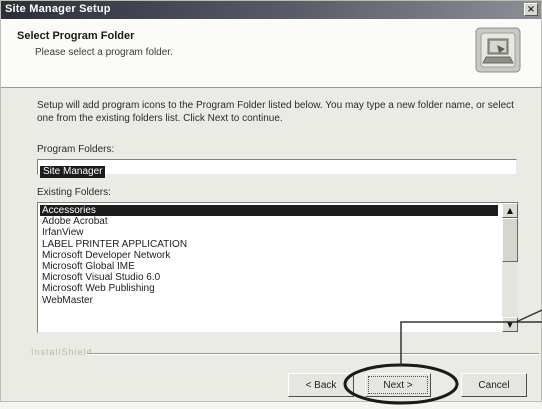  I want to click on folder-list-item: Accessories, so click(269, 211).